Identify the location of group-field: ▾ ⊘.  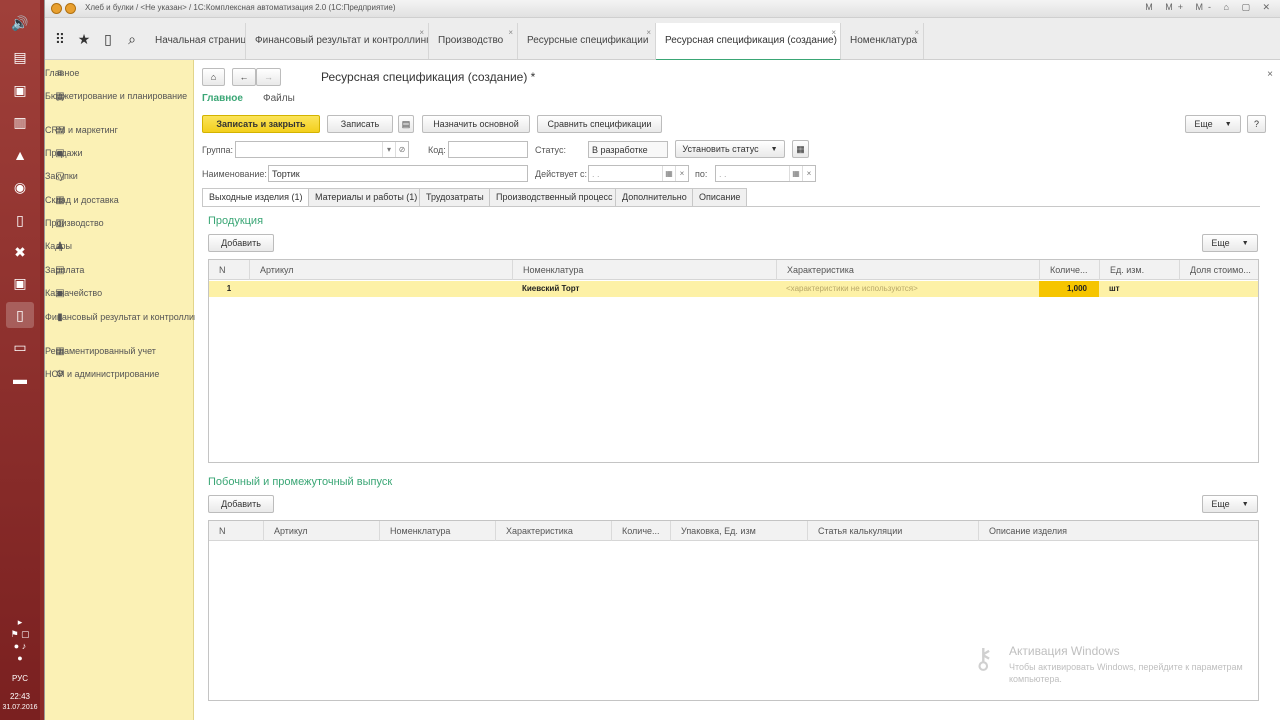
(322, 149).